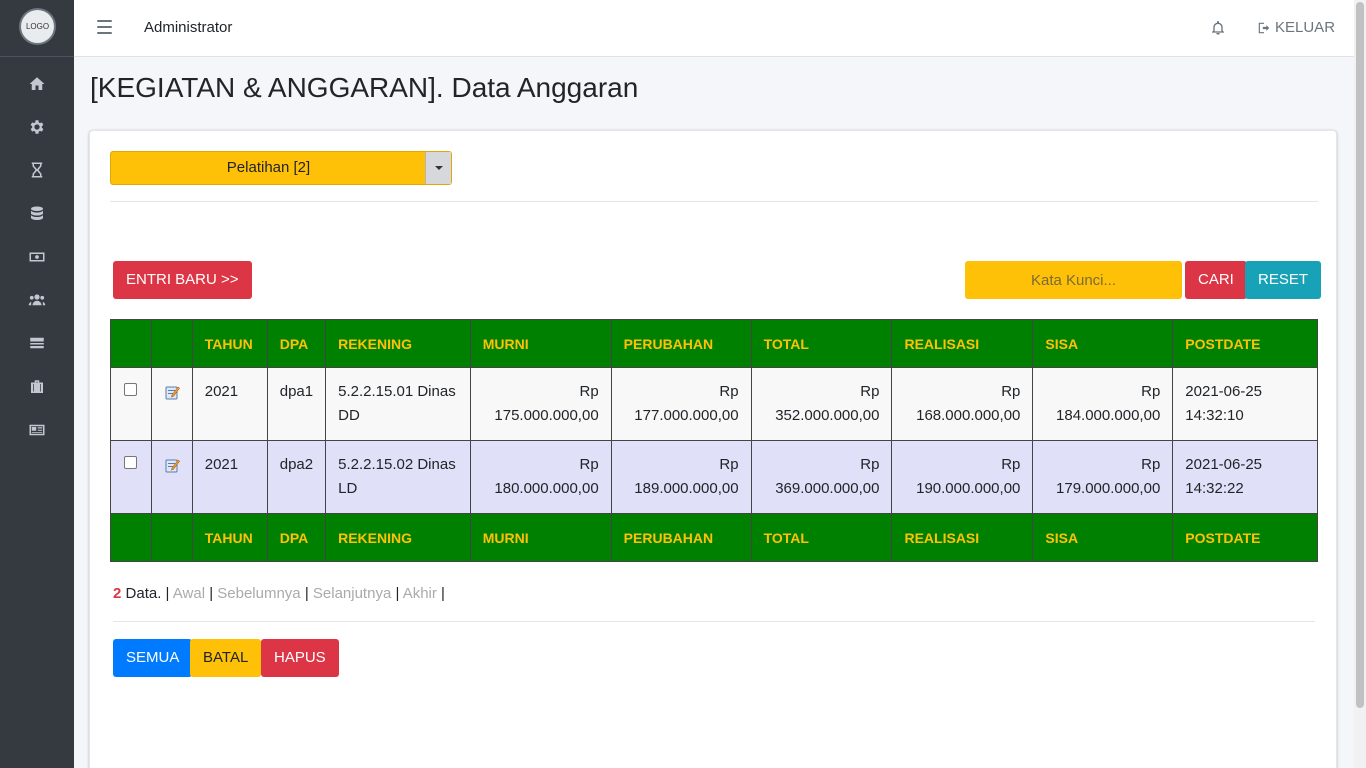  I want to click on cell-rekening: 5.2.2.15.02 Dinas LD, so click(398, 477).